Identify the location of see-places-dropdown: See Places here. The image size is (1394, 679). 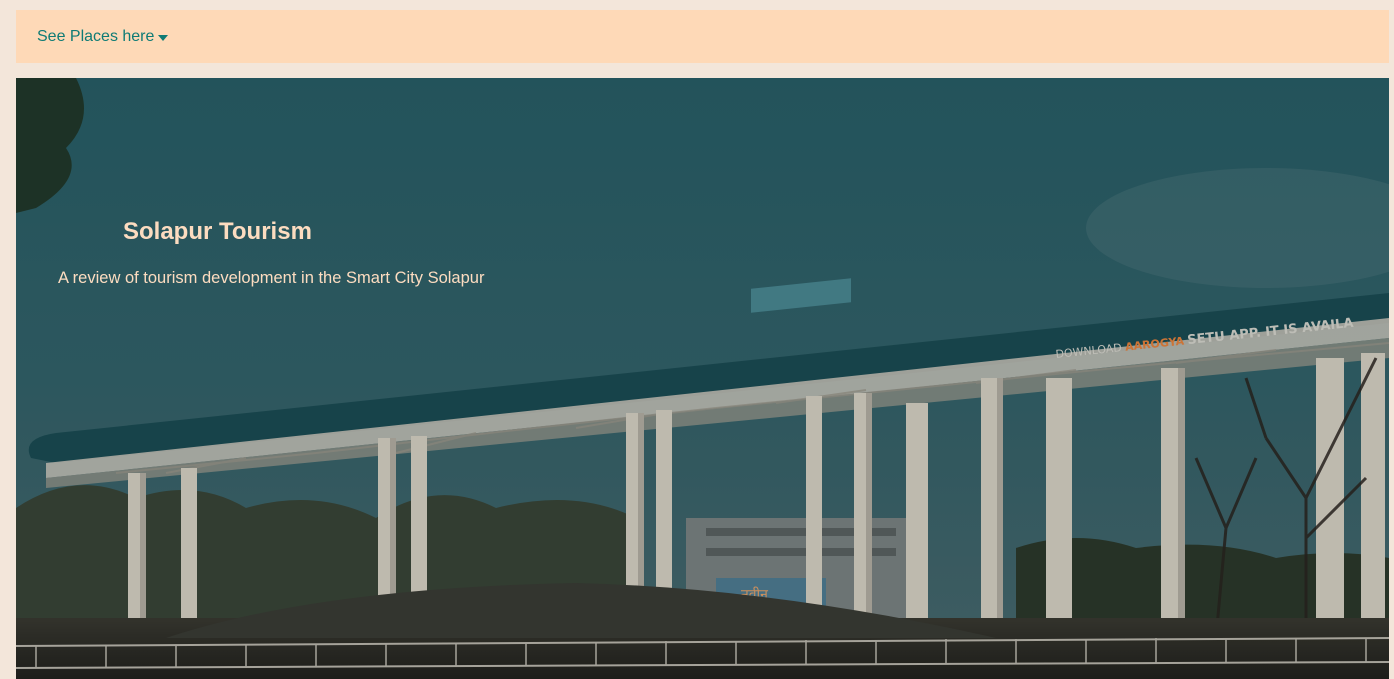
(103, 36).